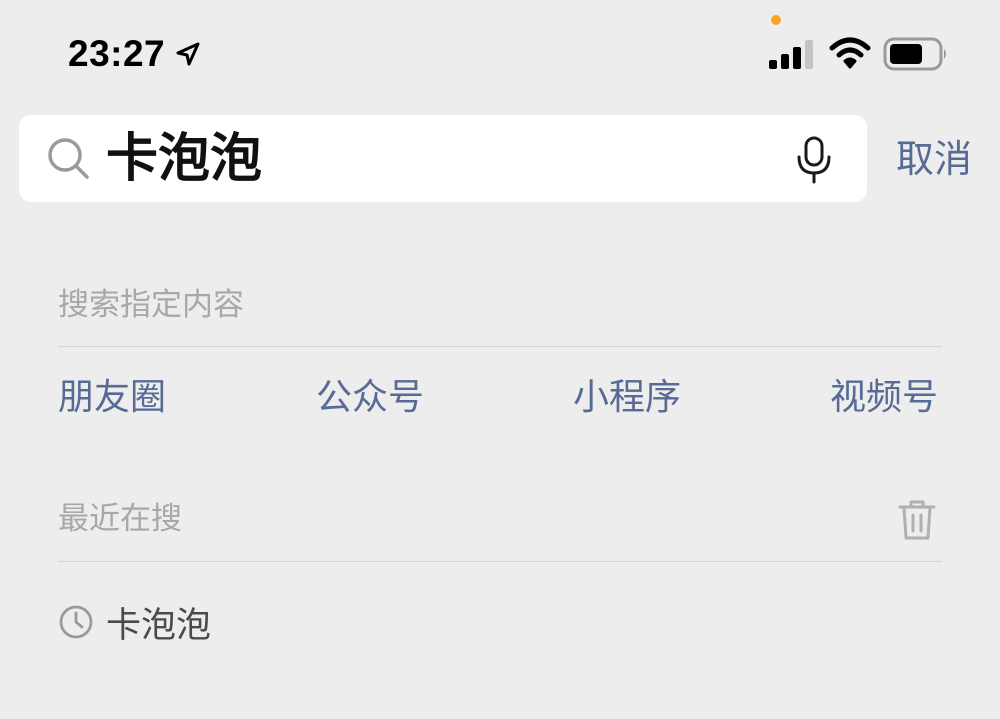 The height and width of the screenshot is (719, 1000). I want to click on recent-searches-header: 最近在搜, so click(120, 519).